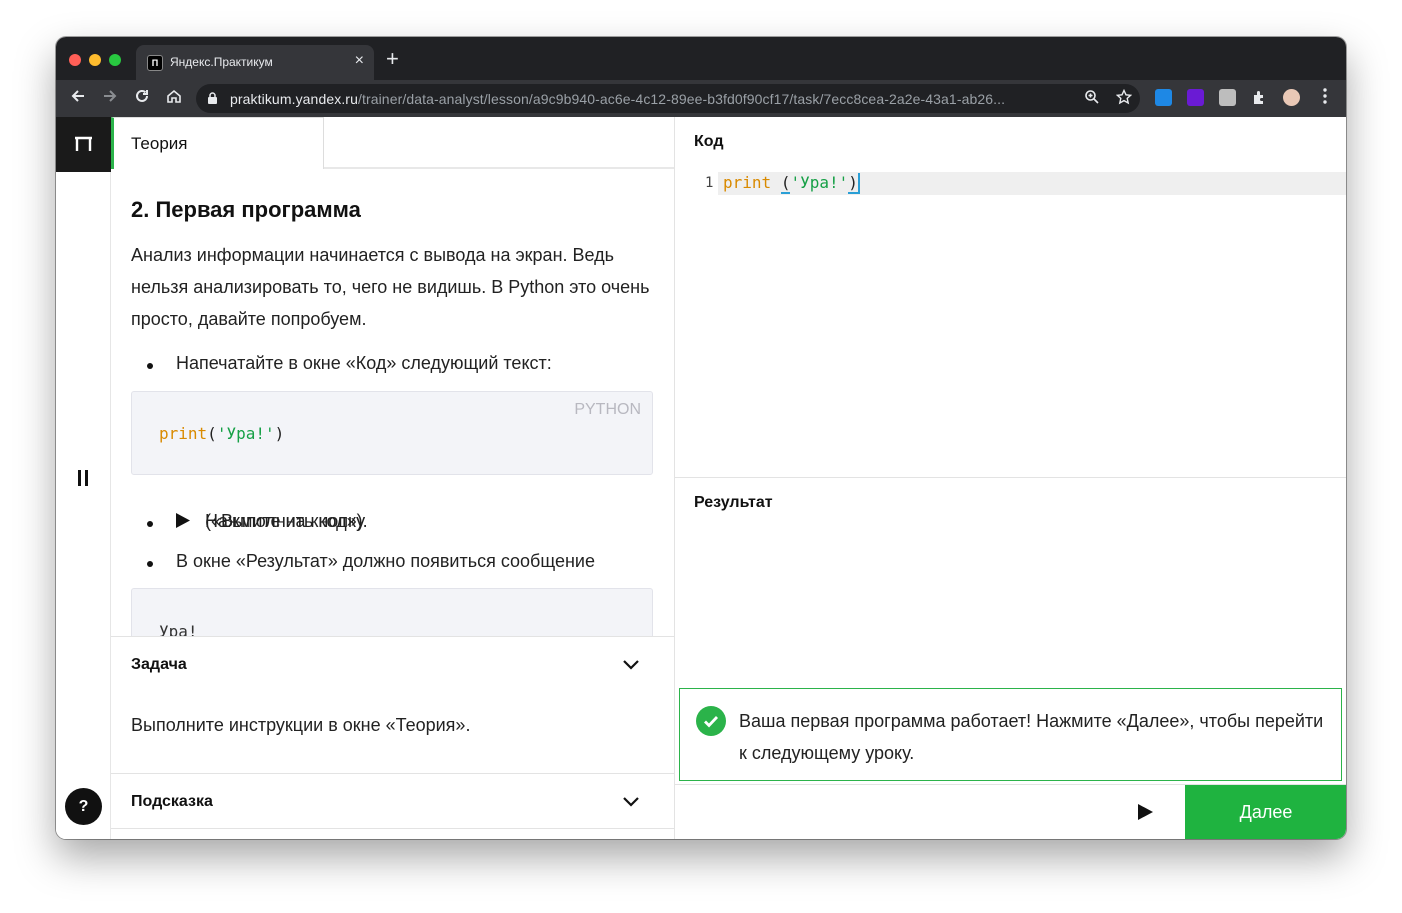 The image size is (1402, 913). I want to click on result-title: Результат, so click(733, 502).